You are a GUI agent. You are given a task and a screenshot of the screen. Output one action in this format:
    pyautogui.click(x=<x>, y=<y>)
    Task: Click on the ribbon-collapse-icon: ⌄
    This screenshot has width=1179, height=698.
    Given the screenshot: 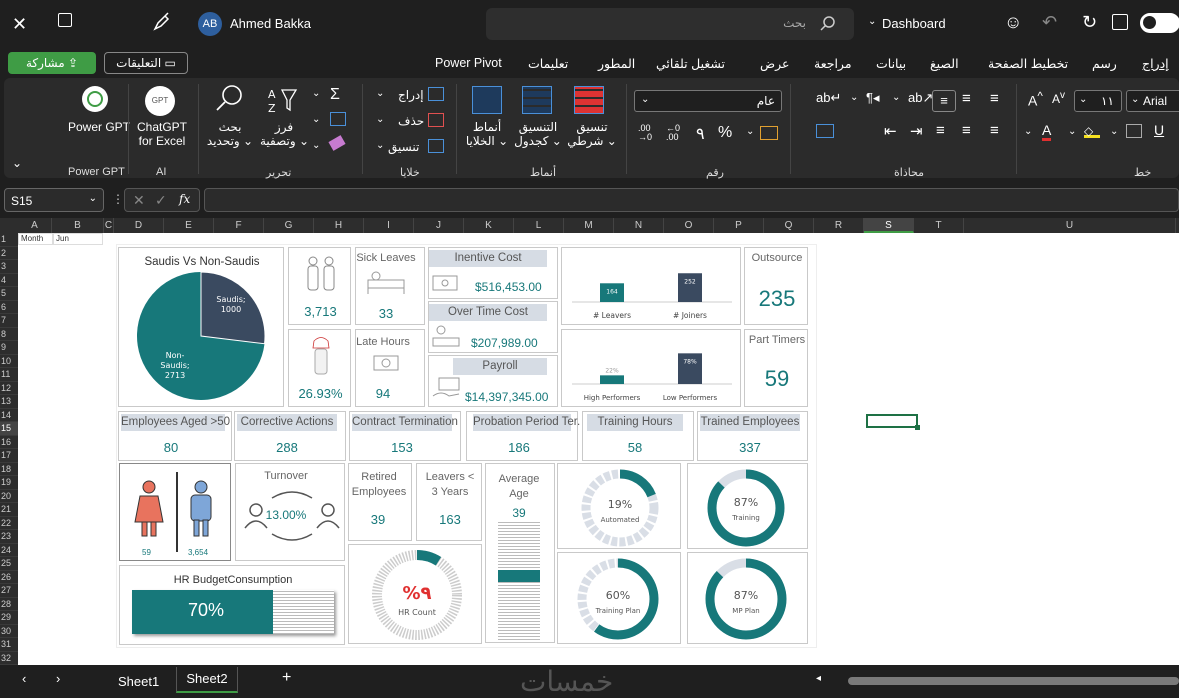 What is the action you would take?
    pyautogui.click(x=17, y=163)
    